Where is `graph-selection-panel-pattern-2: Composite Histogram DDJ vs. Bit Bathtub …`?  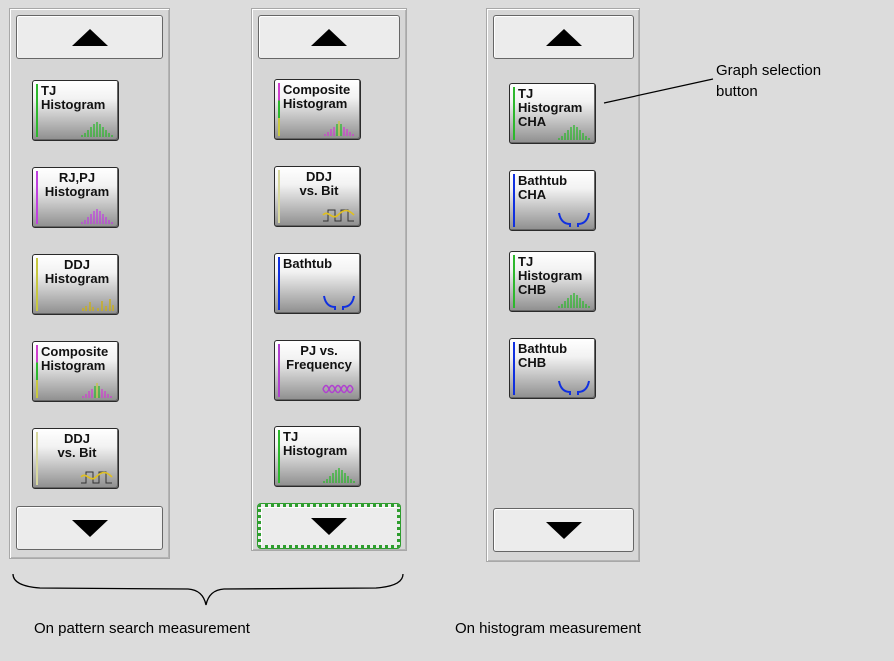 graph-selection-panel-pattern-2: Composite Histogram DDJ vs. Bit Bathtub … is located at coordinates (329, 279).